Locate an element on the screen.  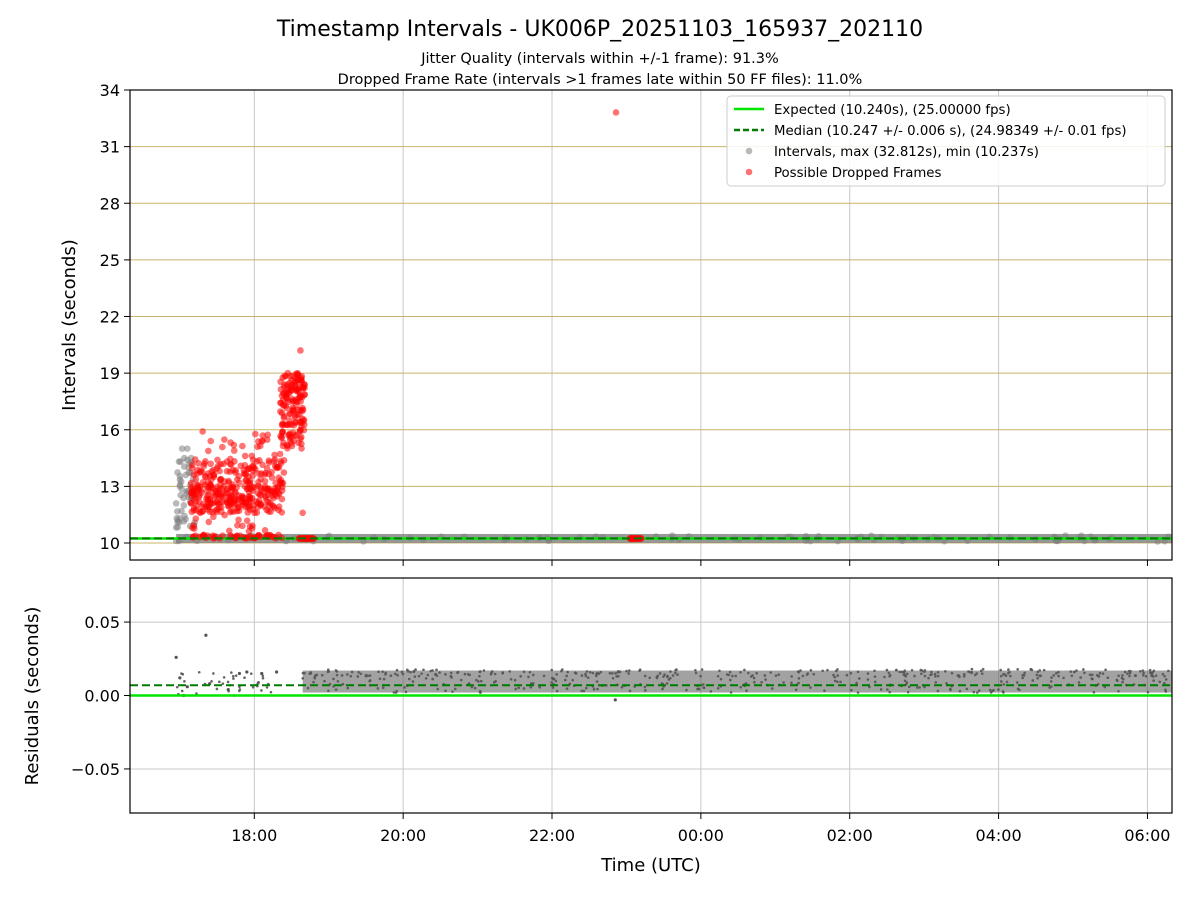
y-tick-label: 31 is located at coordinates (110, 147).